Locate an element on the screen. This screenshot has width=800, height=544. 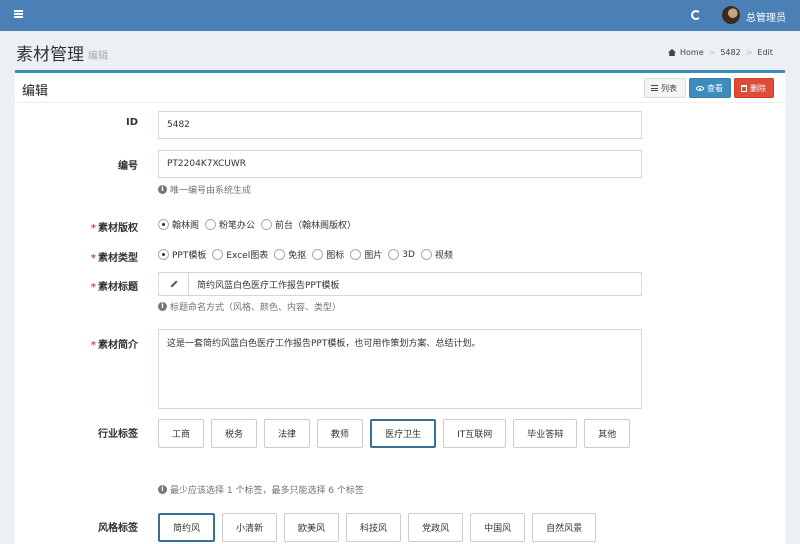
industry-tag: 工商 is located at coordinates (181, 433).